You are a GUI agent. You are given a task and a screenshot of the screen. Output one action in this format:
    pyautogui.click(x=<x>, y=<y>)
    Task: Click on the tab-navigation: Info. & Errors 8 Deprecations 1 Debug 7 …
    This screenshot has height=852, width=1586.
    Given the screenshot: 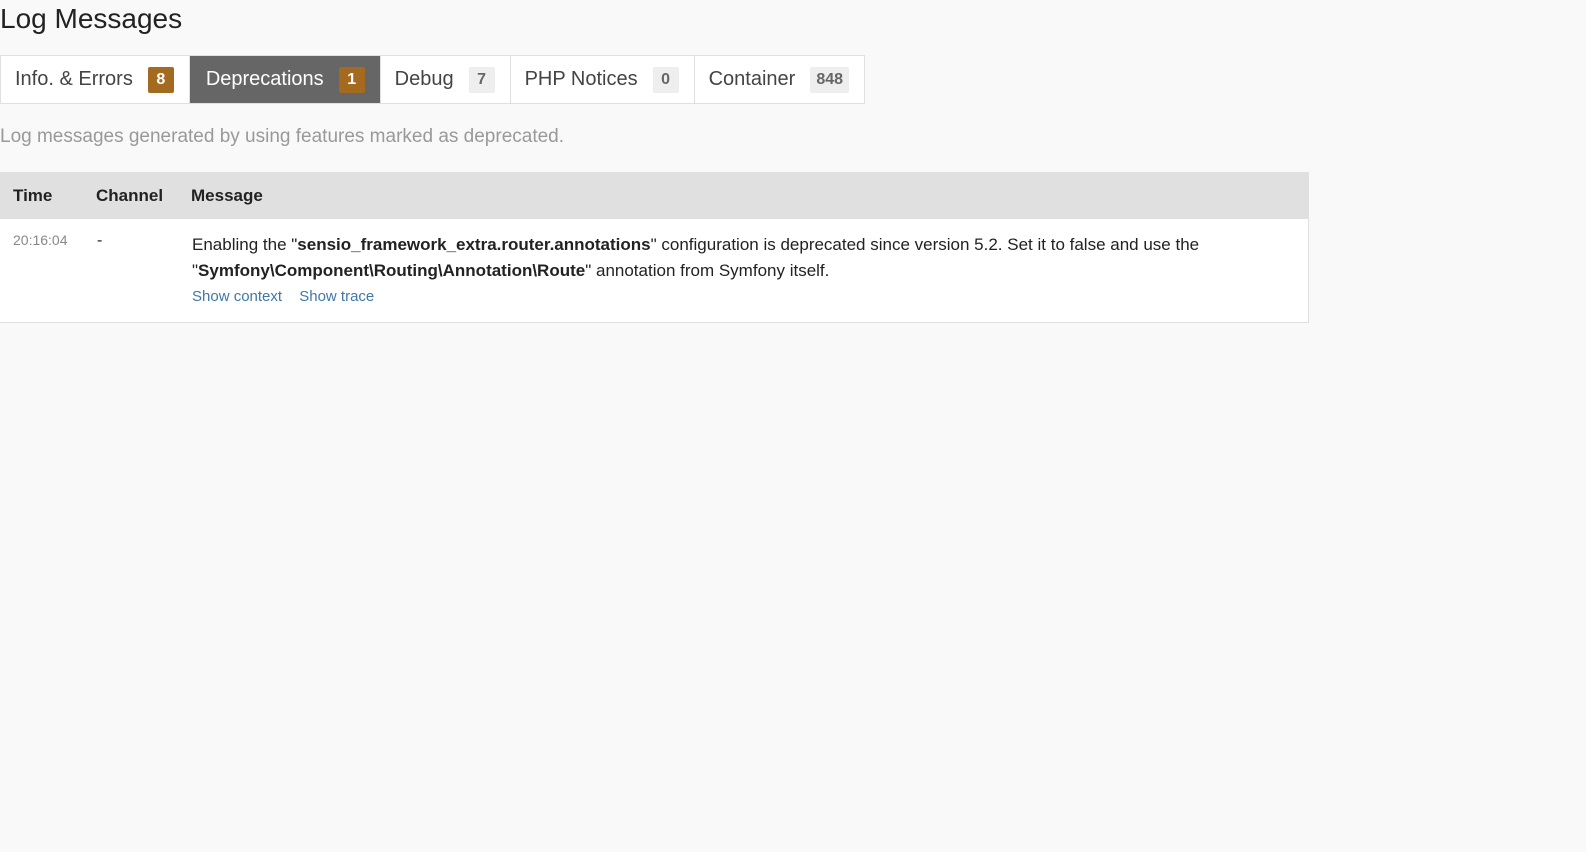 What is the action you would take?
    pyautogui.click(x=433, y=79)
    